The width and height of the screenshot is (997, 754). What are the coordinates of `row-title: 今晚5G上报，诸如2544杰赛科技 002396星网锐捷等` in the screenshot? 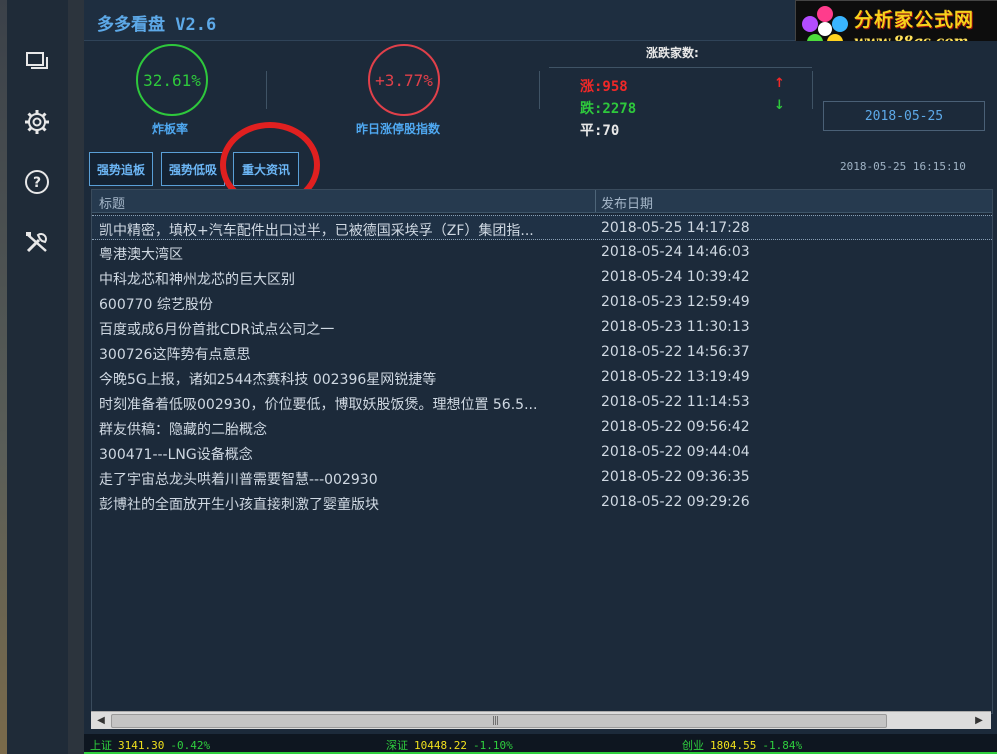 It's located at (268, 380).